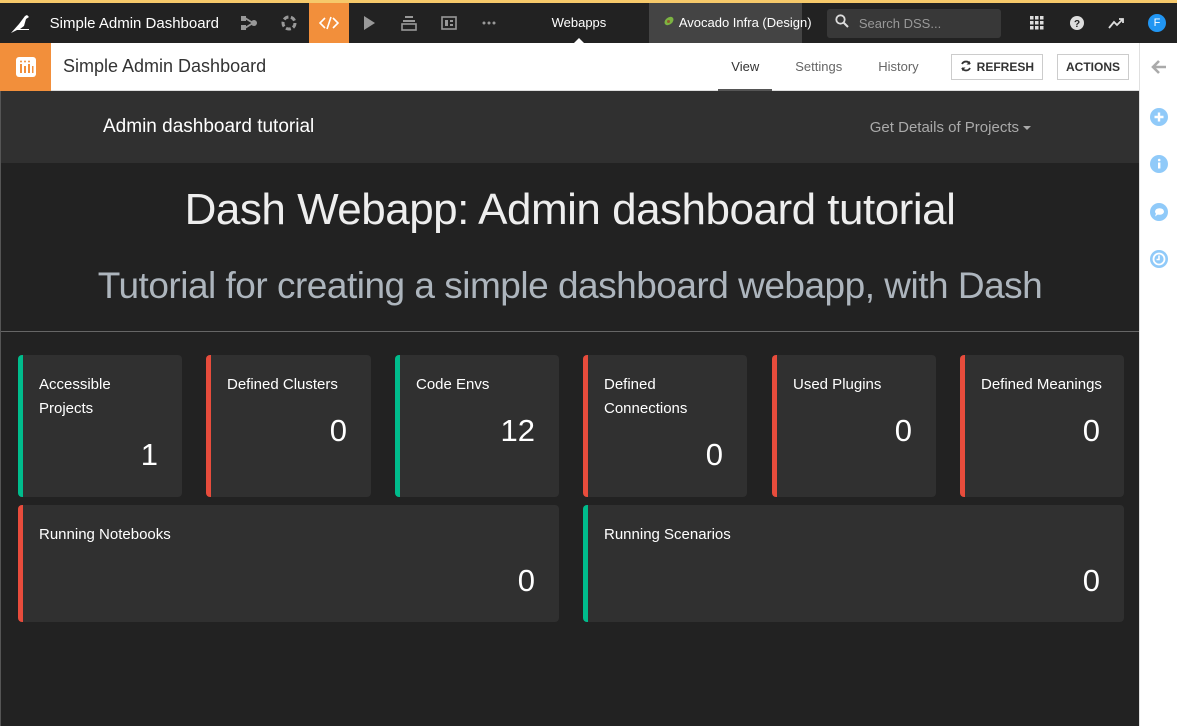 This screenshot has height=726, width=1177. Describe the element at coordinates (1159, 164) in the screenshot. I see `info-icon` at that location.